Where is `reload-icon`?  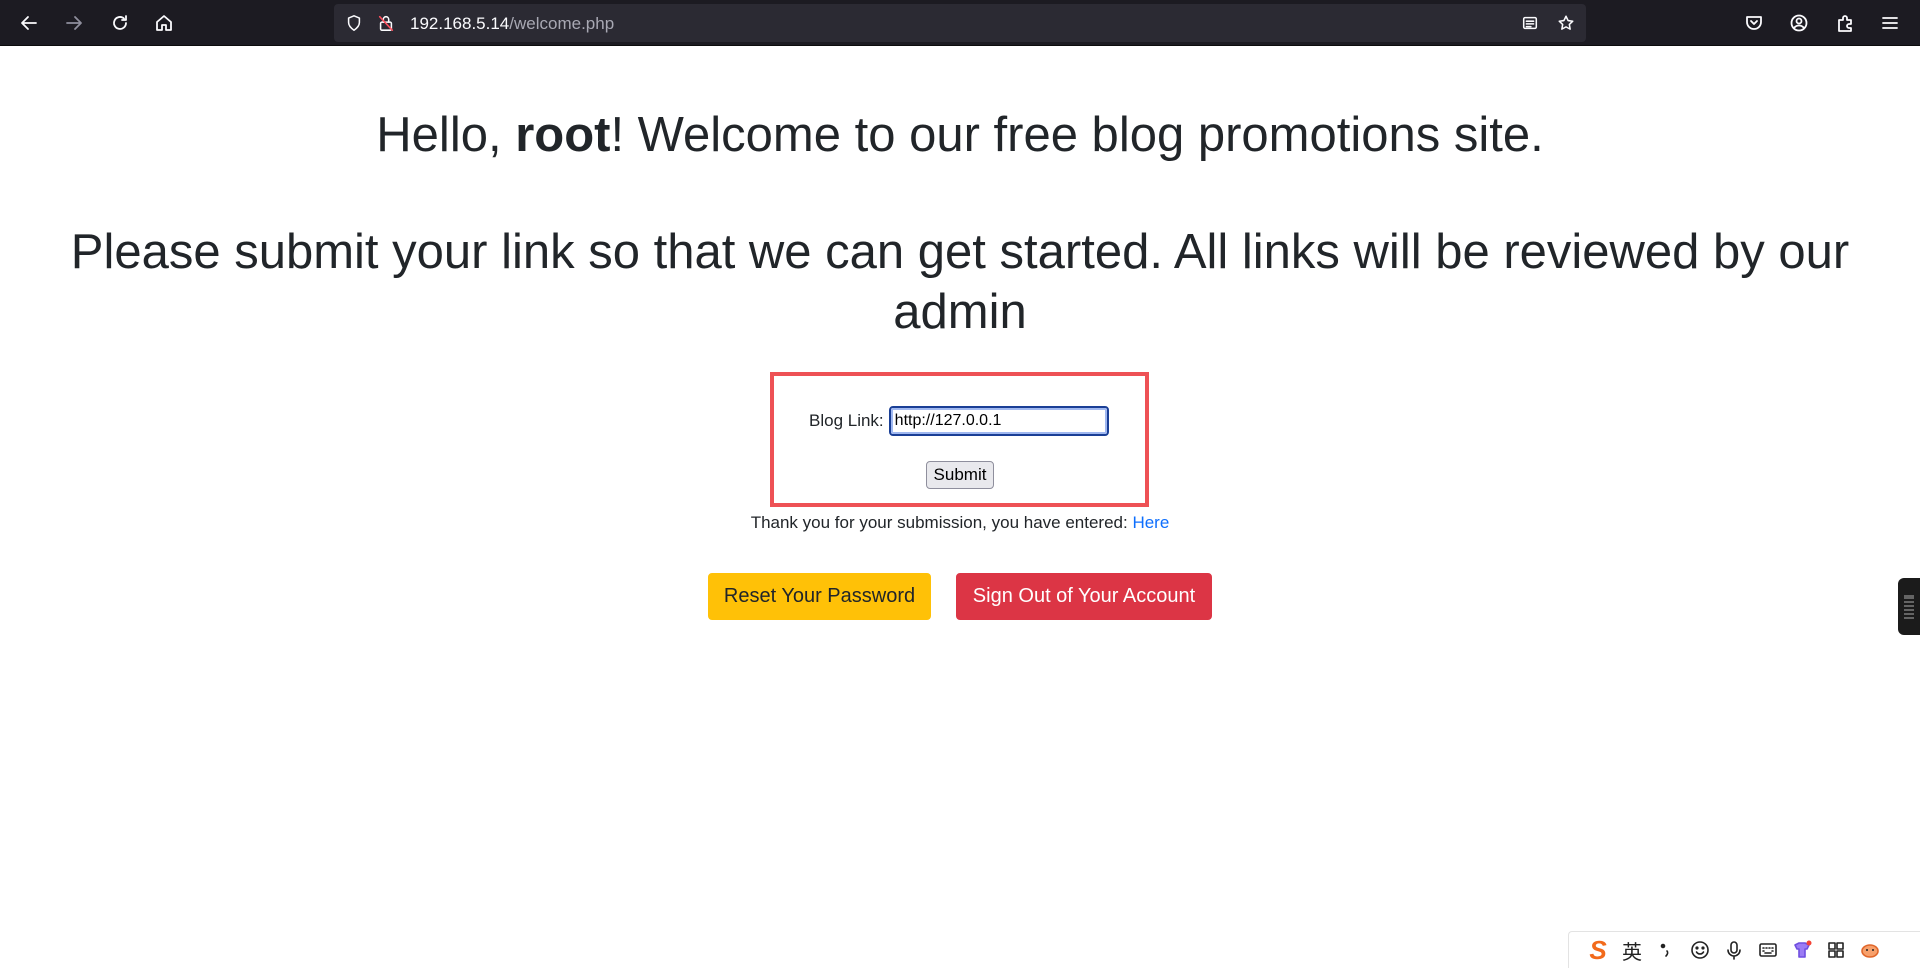
reload-icon is located at coordinates (120, 22).